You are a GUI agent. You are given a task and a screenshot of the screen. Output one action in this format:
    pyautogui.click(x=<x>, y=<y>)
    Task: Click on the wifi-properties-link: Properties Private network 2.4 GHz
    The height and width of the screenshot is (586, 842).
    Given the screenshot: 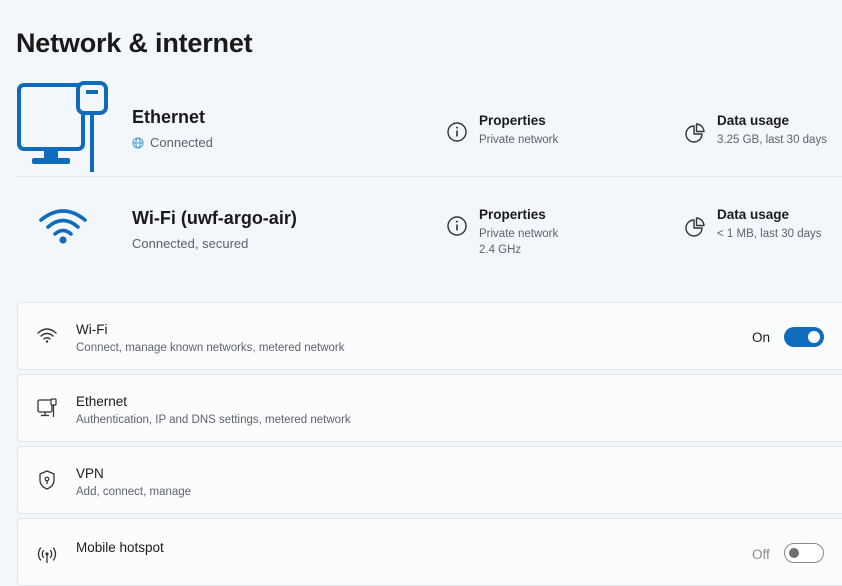 What is the action you would take?
    pyautogui.click(x=546, y=234)
    